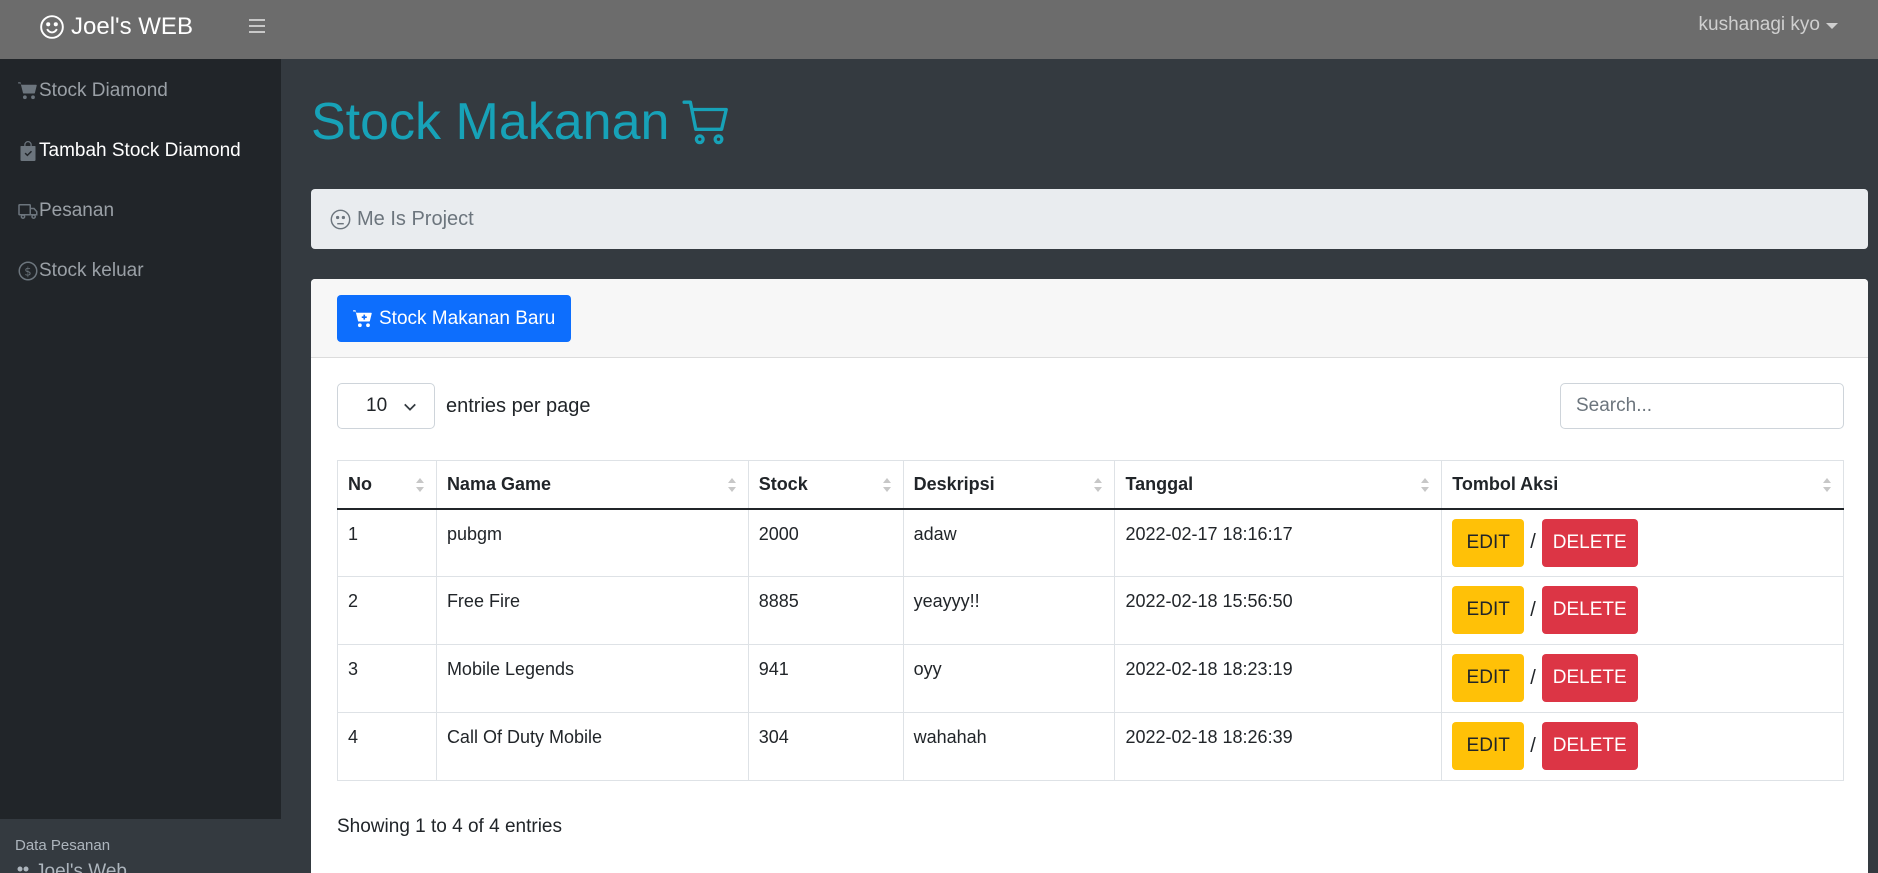  I want to click on caret-down-icon, so click(1832, 26).